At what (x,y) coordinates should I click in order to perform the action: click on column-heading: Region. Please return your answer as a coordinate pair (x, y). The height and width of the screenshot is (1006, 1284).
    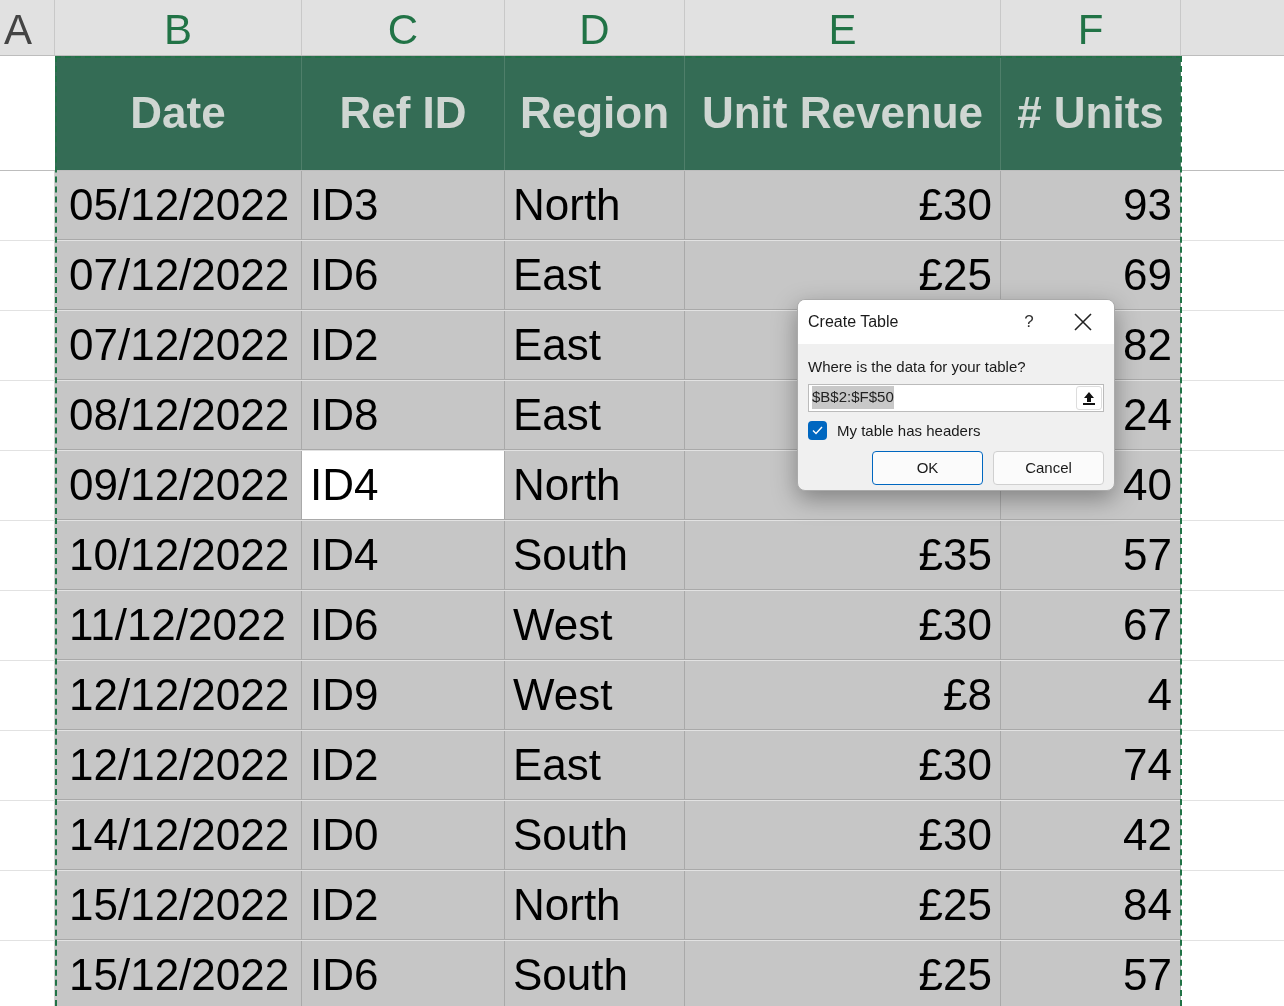
    Looking at the image, I should click on (595, 113).